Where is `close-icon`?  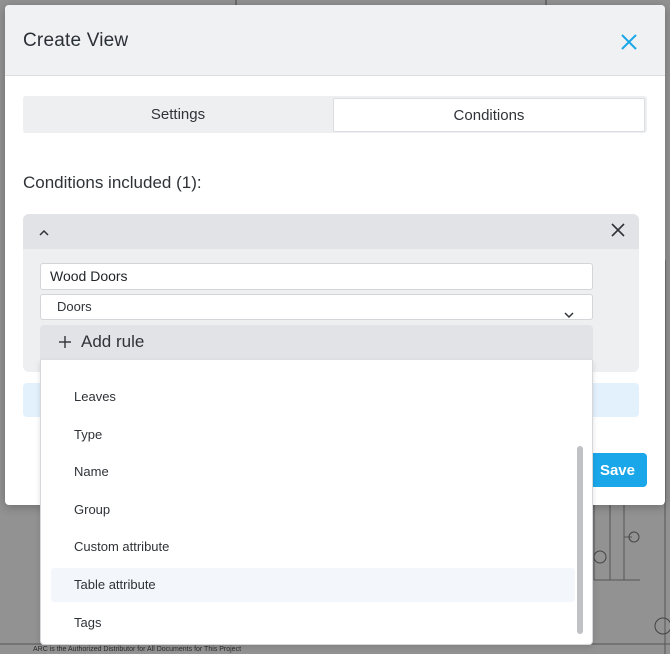
close-icon is located at coordinates (629, 42).